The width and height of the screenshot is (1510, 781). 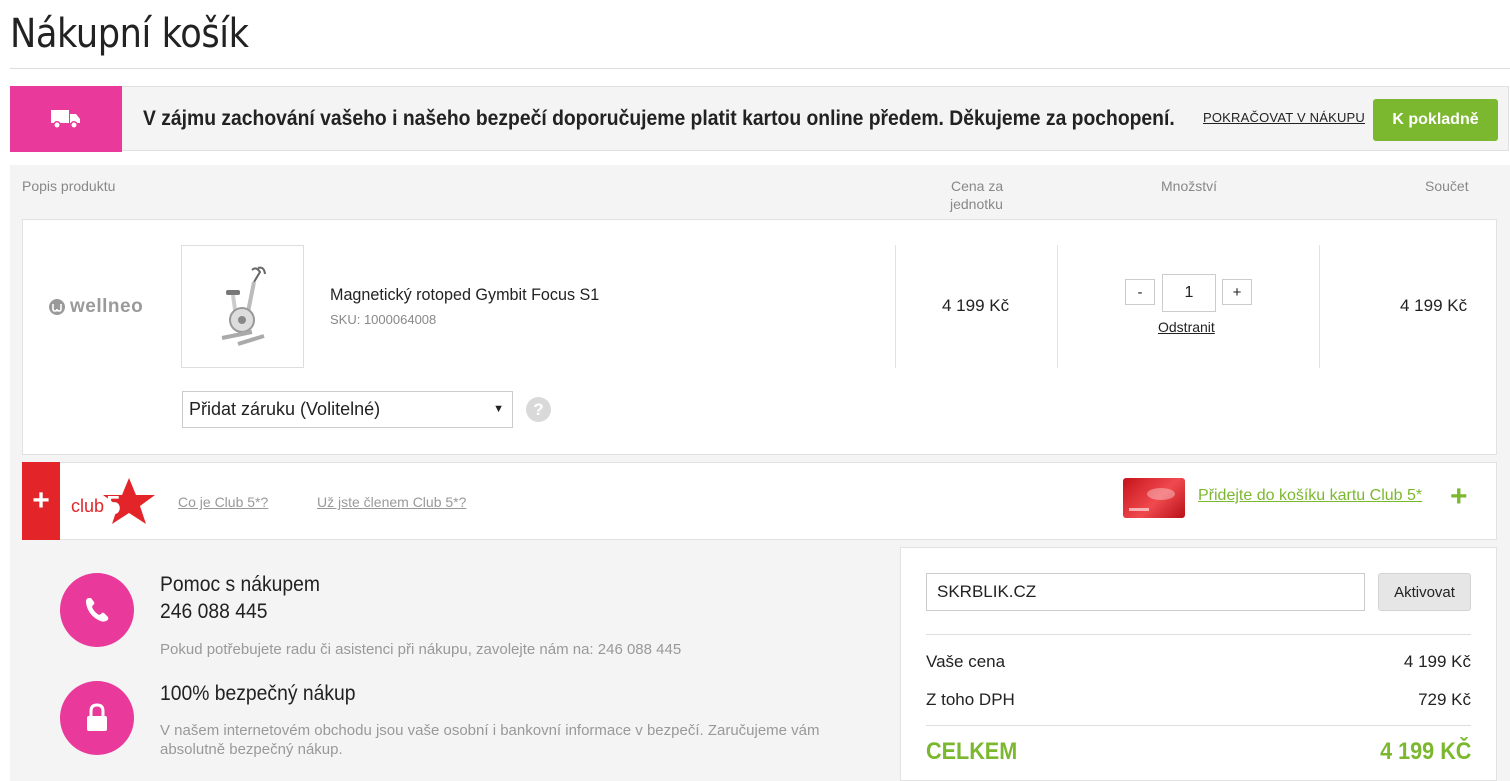 I want to click on coupon-input: SKRBLIK.CZ, so click(x=1145, y=592).